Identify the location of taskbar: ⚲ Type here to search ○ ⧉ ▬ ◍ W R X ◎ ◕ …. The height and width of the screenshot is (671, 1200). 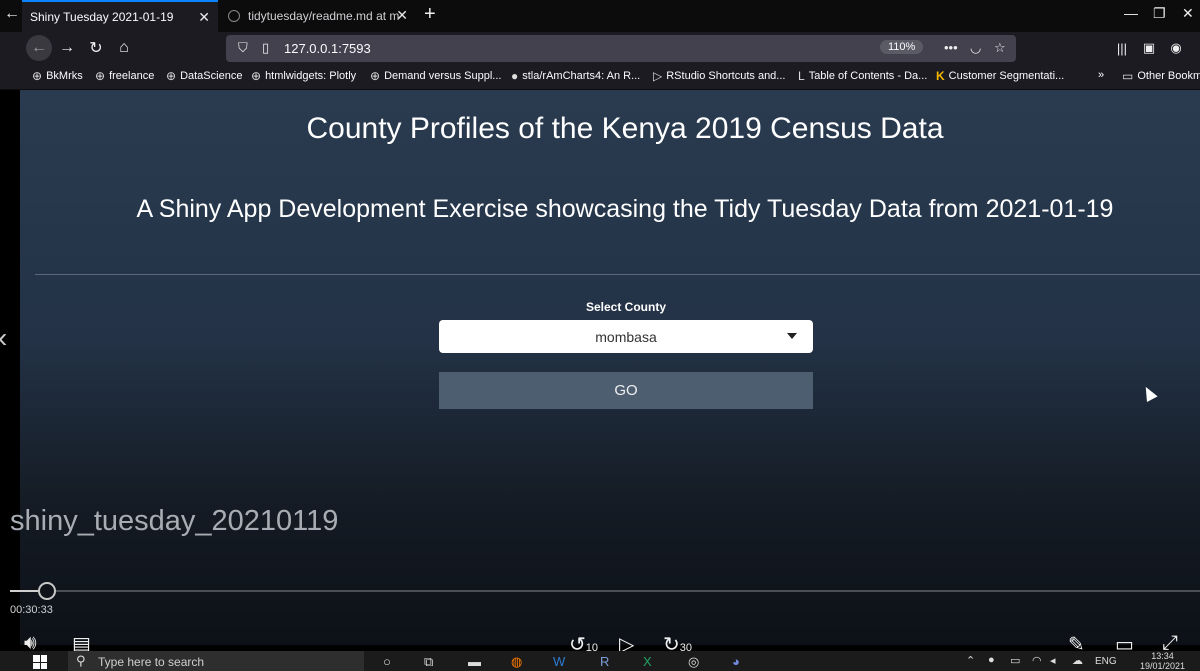
(600, 661).